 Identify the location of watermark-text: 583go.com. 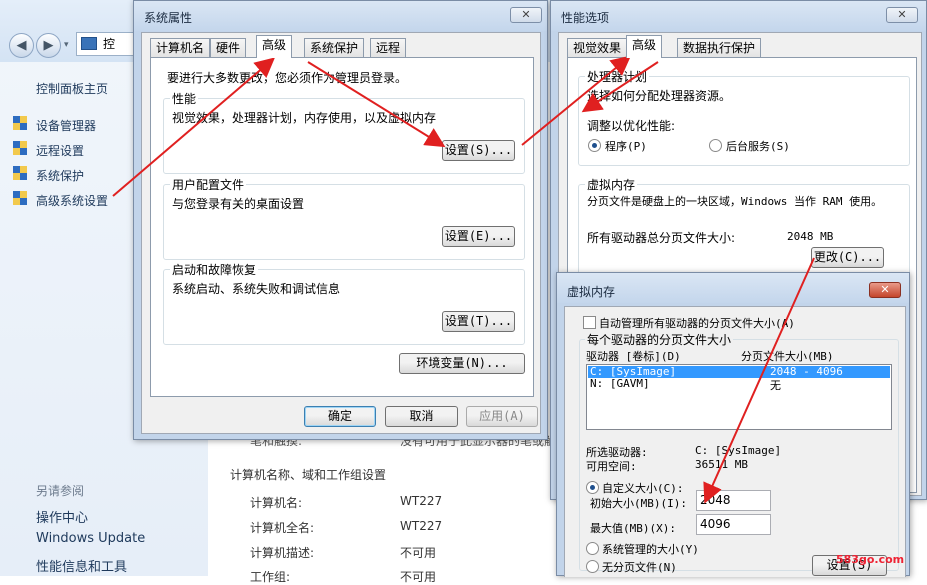
(870, 559).